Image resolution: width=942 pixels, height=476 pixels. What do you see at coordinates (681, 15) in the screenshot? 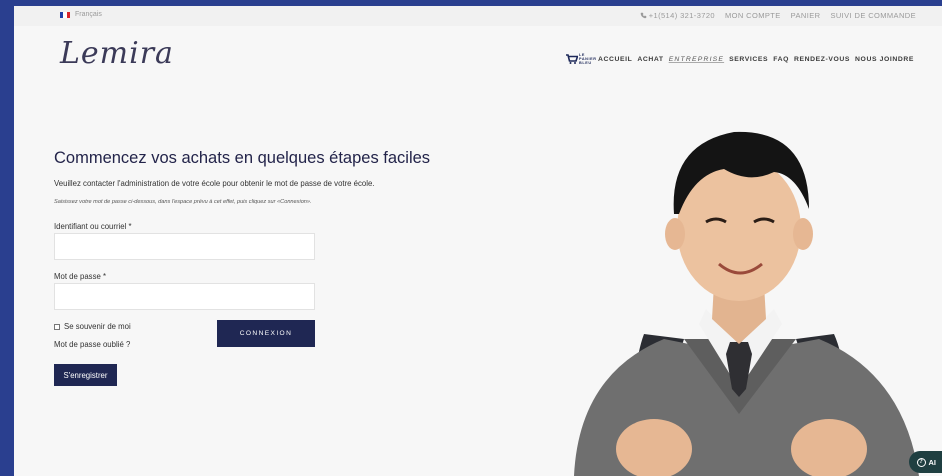
I see `phone-number: +1(514) 321-3720` at bounding box center [681, 15].